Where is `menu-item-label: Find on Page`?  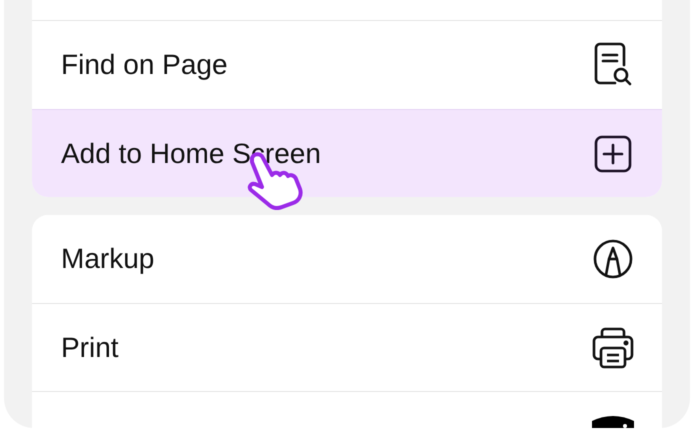
menu-item-label: Find on Page is located at coordinates (144, 65).